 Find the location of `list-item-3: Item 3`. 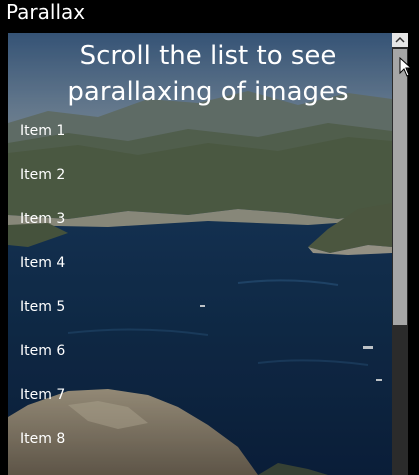

list-item-3: Item 3 is located at coordinates (200, 219).